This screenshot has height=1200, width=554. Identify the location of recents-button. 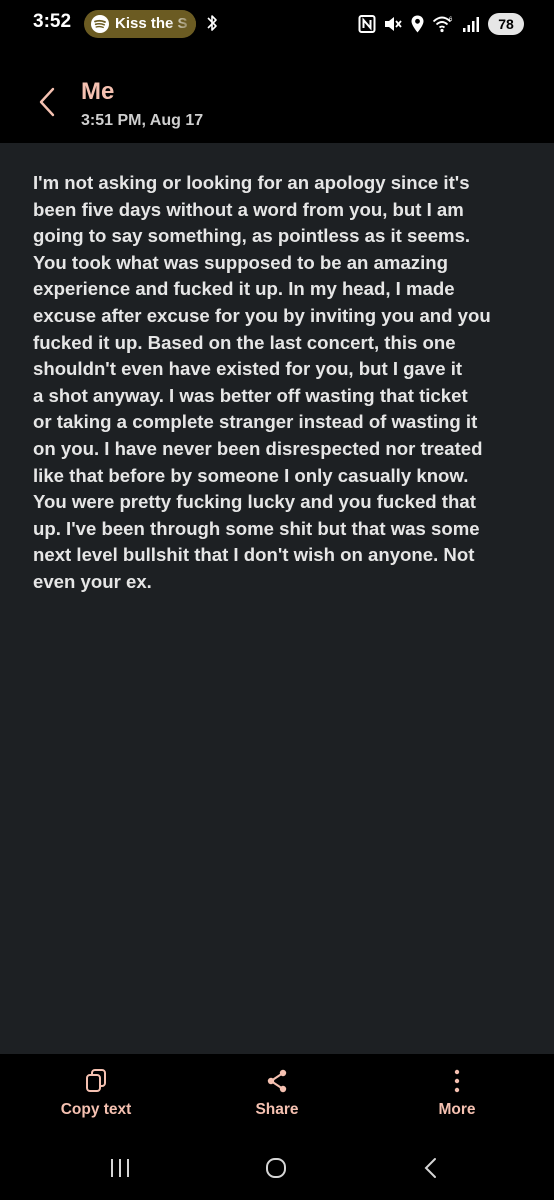
(120, 1168).